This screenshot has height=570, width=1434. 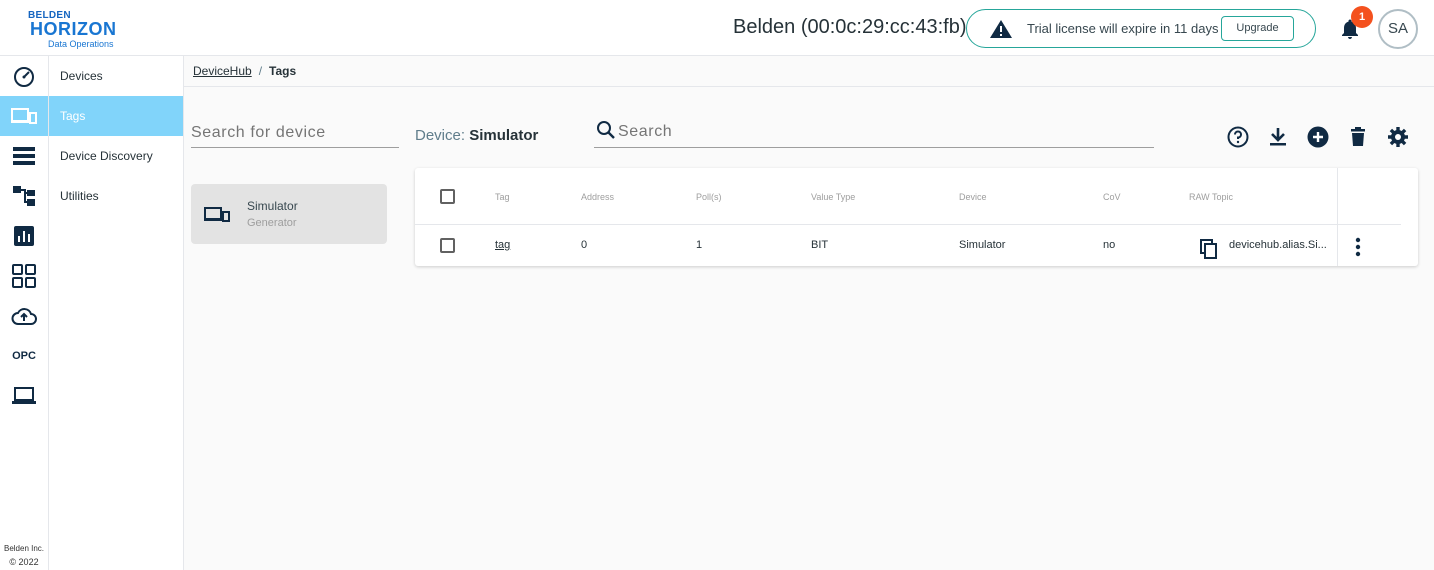 I want to click on dashboard-icon, so click(x=24, y=76).